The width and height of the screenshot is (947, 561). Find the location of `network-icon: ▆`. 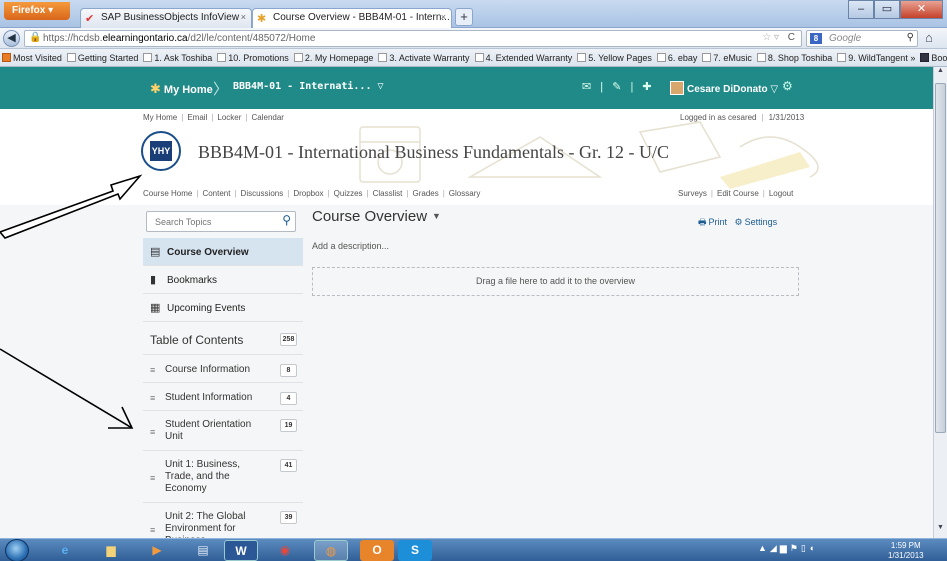

network-icon: ▆ is located at coordinates (785, 548).